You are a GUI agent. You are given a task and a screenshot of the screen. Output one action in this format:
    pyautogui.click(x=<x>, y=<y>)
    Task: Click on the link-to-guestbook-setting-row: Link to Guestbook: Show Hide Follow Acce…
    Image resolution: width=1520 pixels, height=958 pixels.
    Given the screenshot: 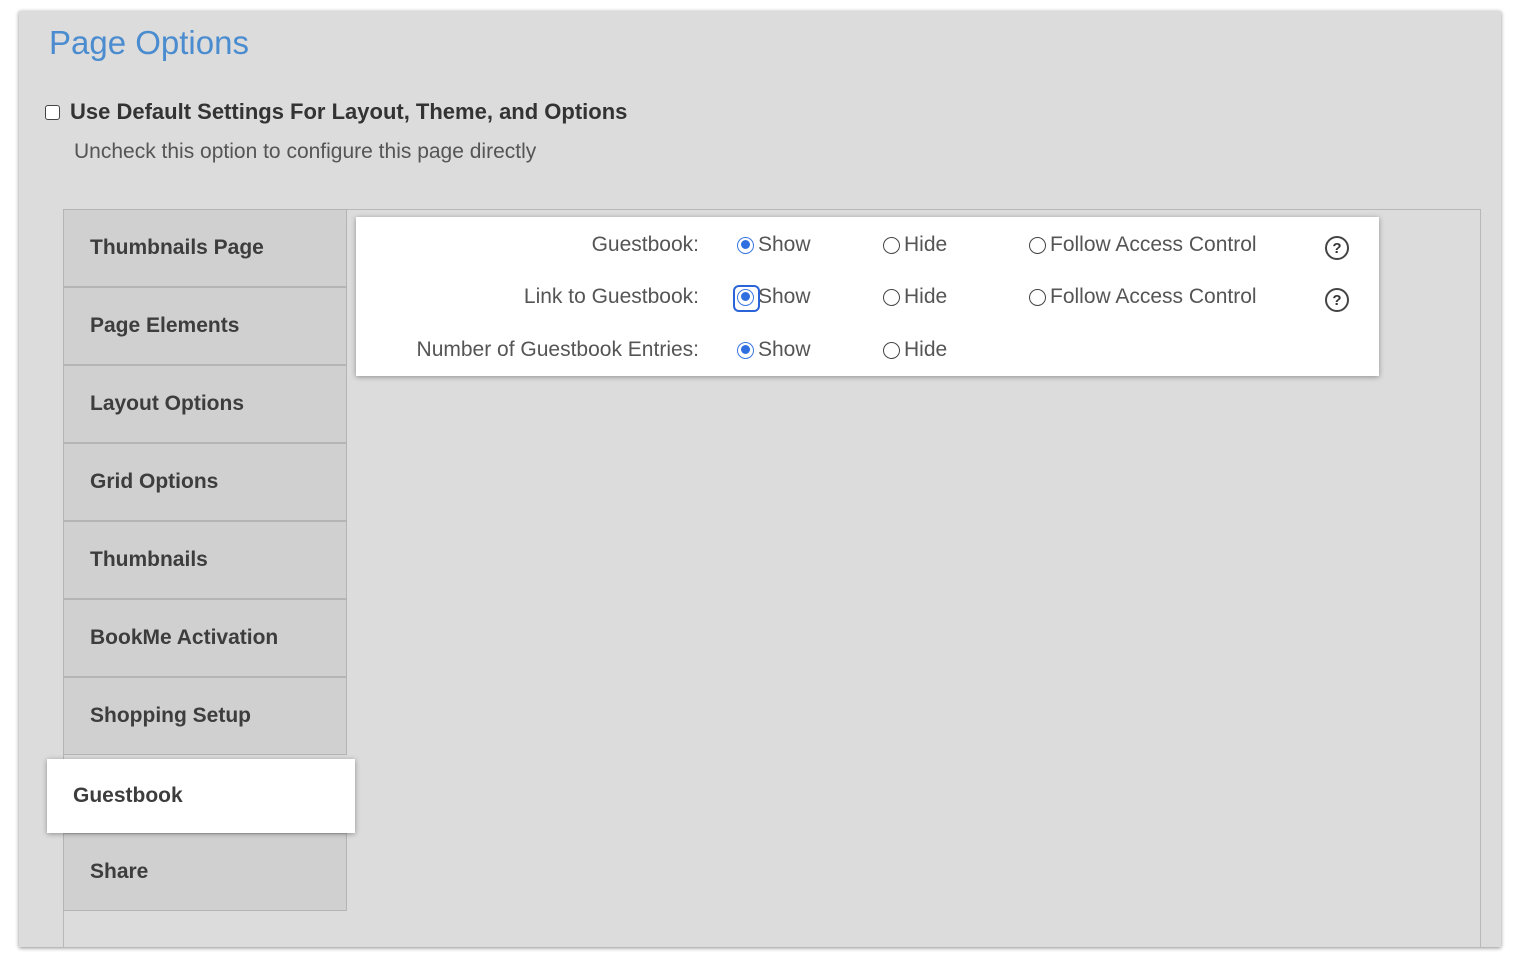 What is the action you would take?
    pyautogui.click(x=867, y=295)
    